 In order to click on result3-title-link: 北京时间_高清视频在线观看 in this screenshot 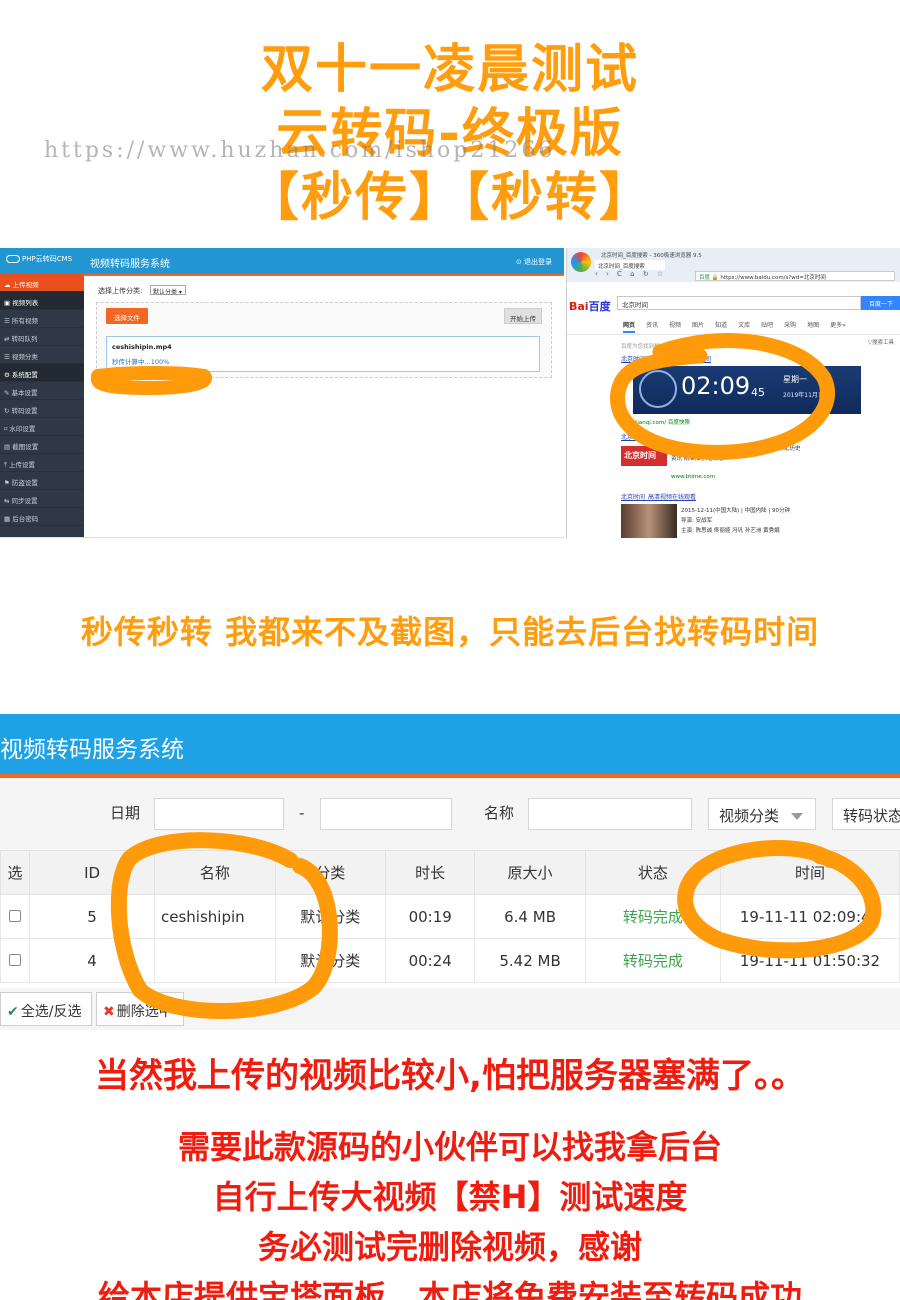, I will do `click(658, 496)`.